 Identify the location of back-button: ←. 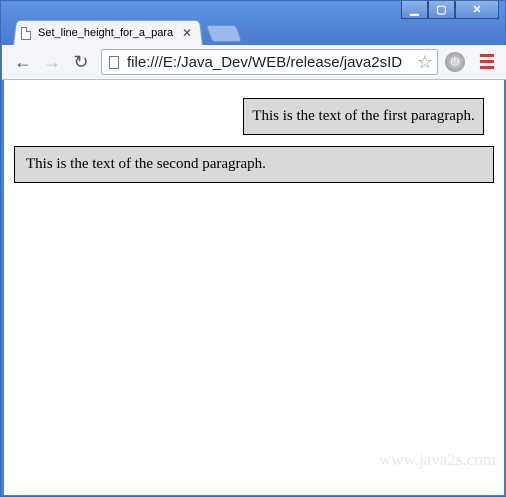
(23, 62).